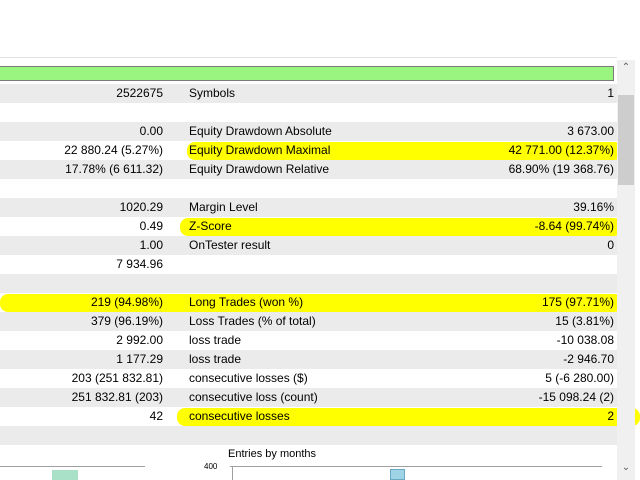  Describe the element at coordinates (610, 416) in the screenshot. I see `value-right: 2` at that location.